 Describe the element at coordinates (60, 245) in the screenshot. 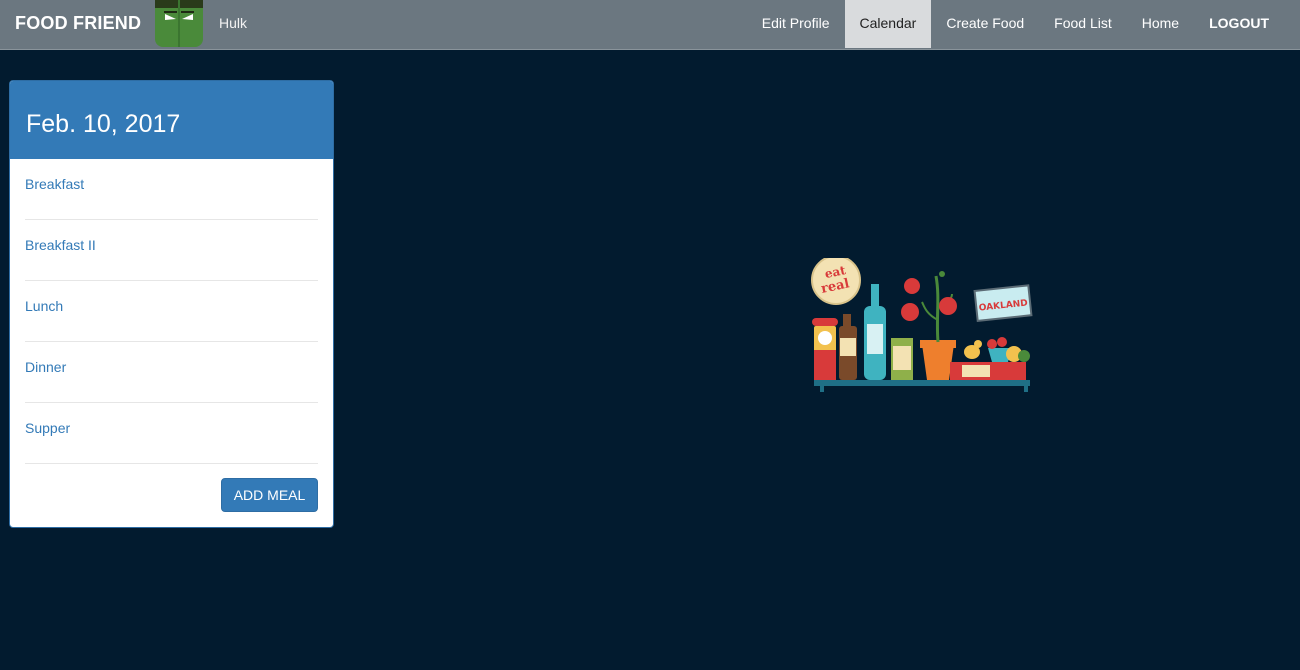

I see `meal-link-breakfast-ii: Breakfast II` at that location.